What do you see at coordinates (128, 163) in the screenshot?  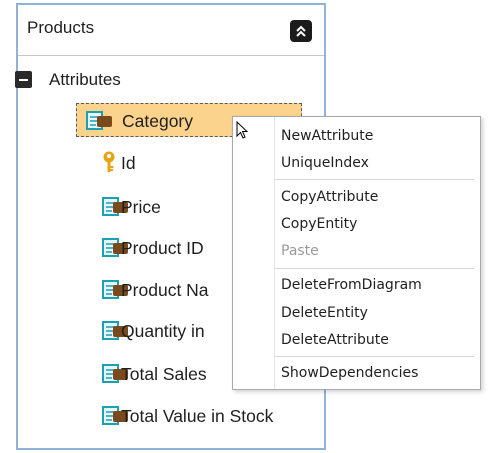 I see `attribute-label: Id` at bounding box center [128, 163].